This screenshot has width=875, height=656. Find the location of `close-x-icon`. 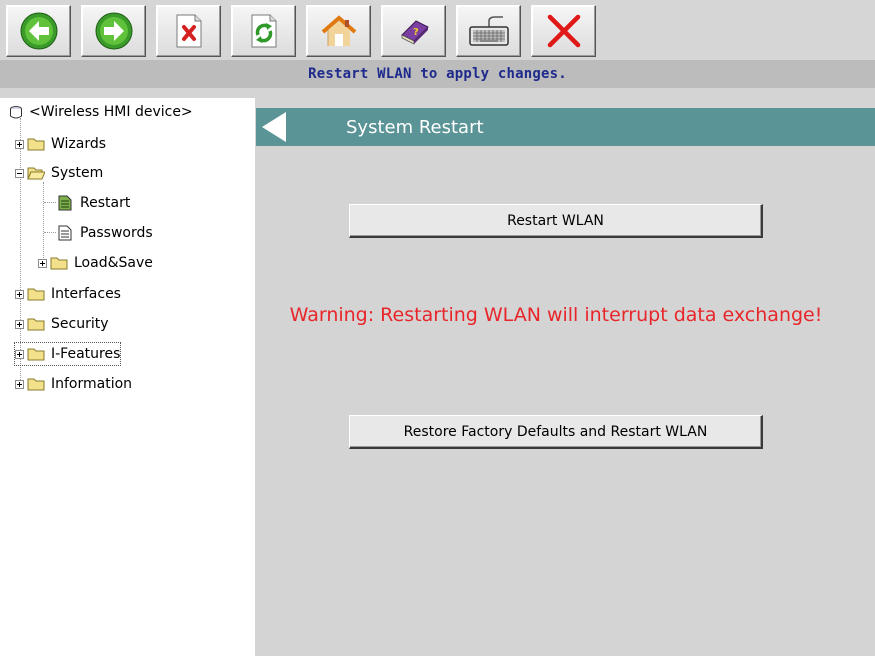

close-x-icon is located at coordinates (563, 31).